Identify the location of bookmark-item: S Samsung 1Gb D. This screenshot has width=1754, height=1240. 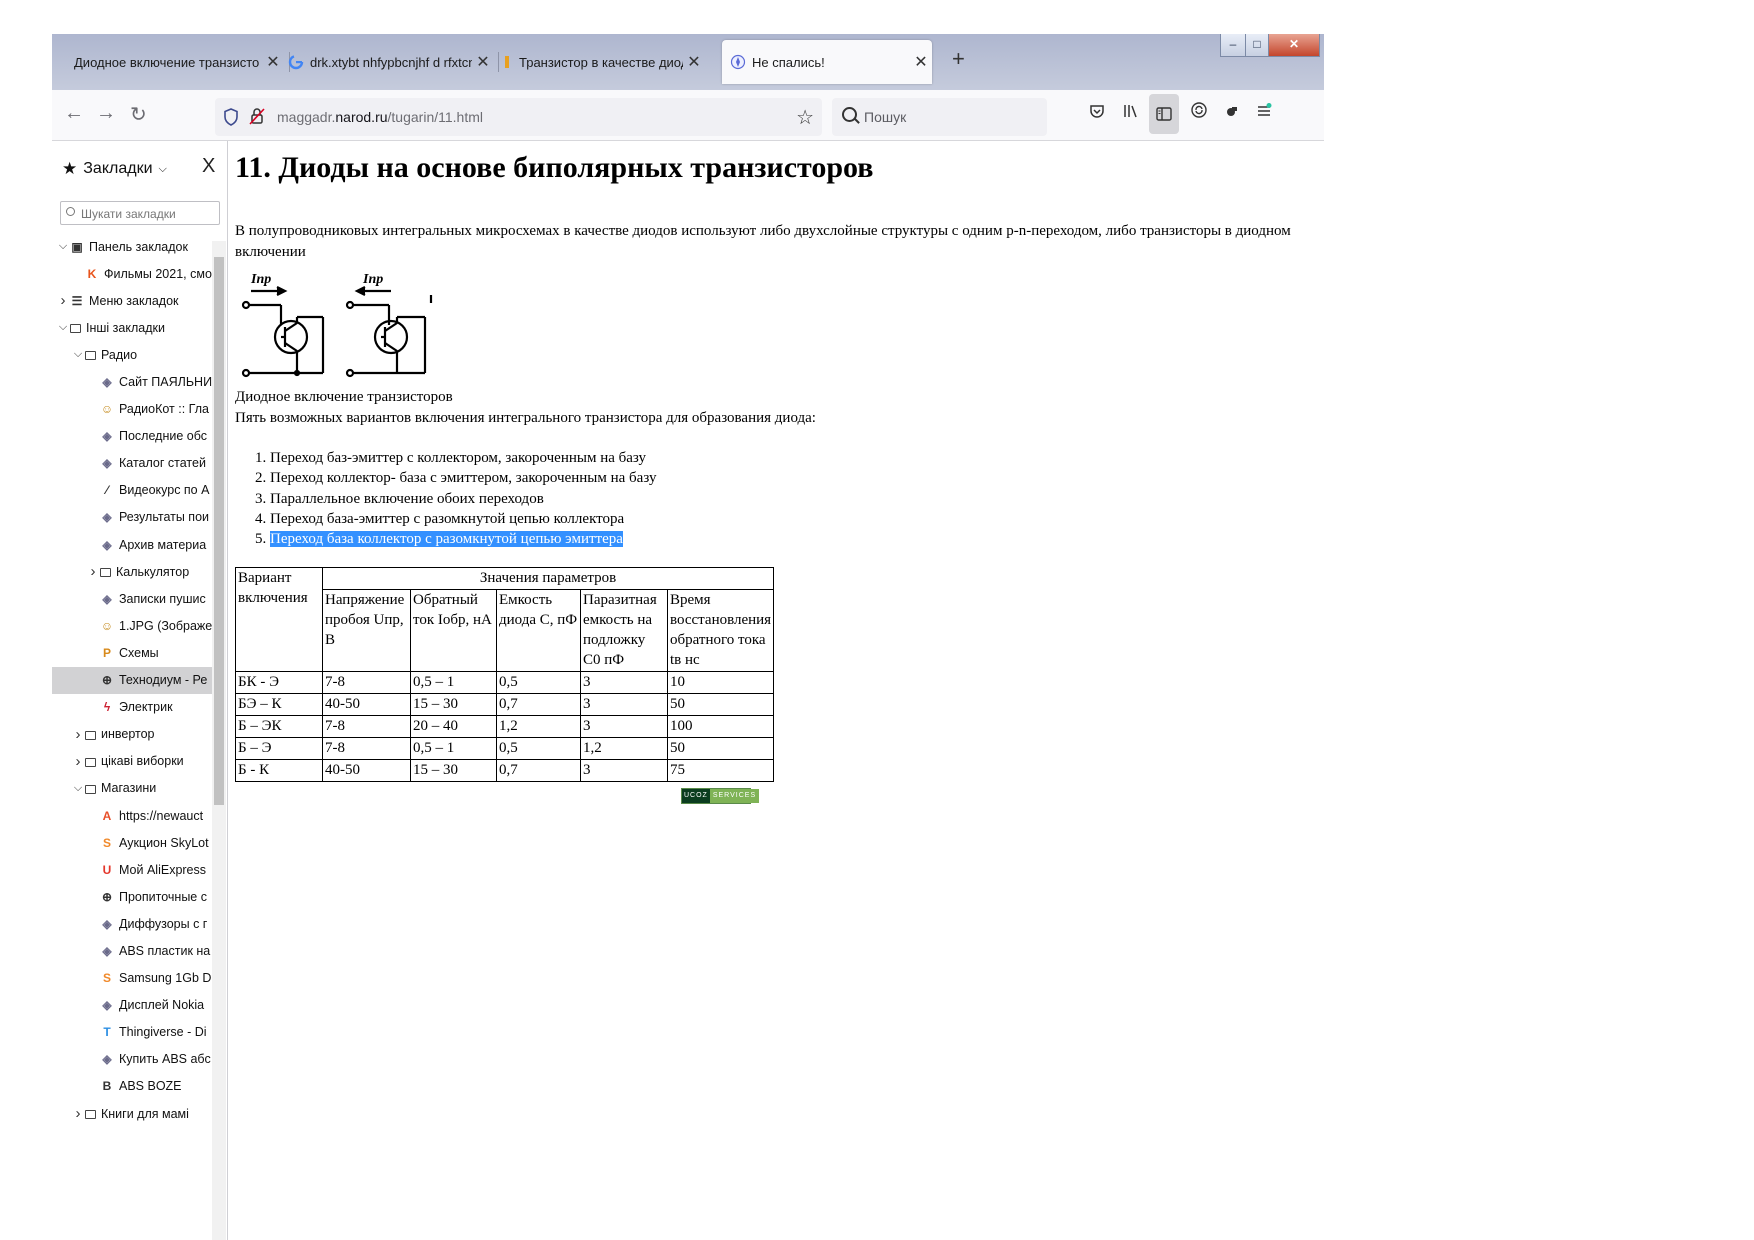
(132, 978).